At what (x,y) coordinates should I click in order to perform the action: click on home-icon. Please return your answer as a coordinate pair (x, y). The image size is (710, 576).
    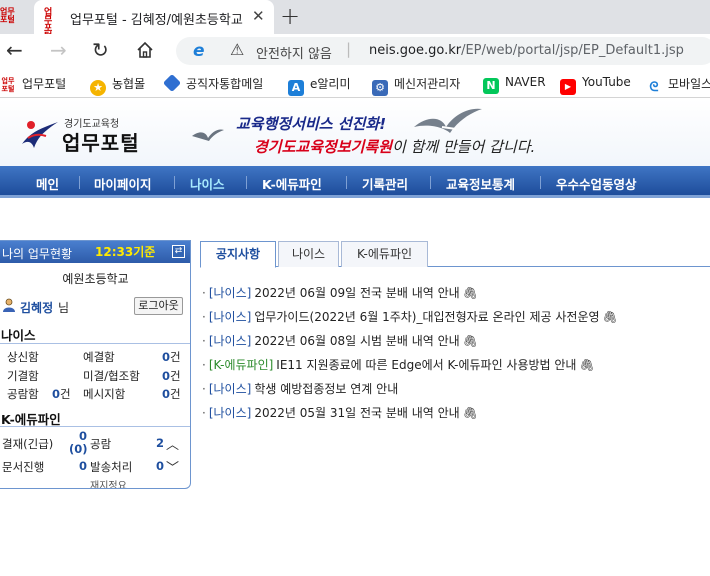
    Looking at the image, I should click on (145, 52).